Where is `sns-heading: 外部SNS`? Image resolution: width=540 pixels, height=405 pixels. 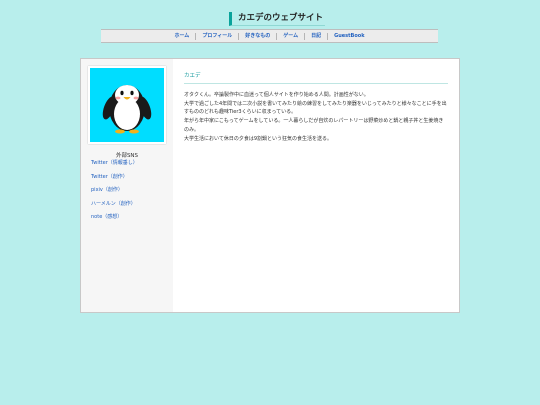
sns-heading: 外部SNS is located at coordinates (127, 156).